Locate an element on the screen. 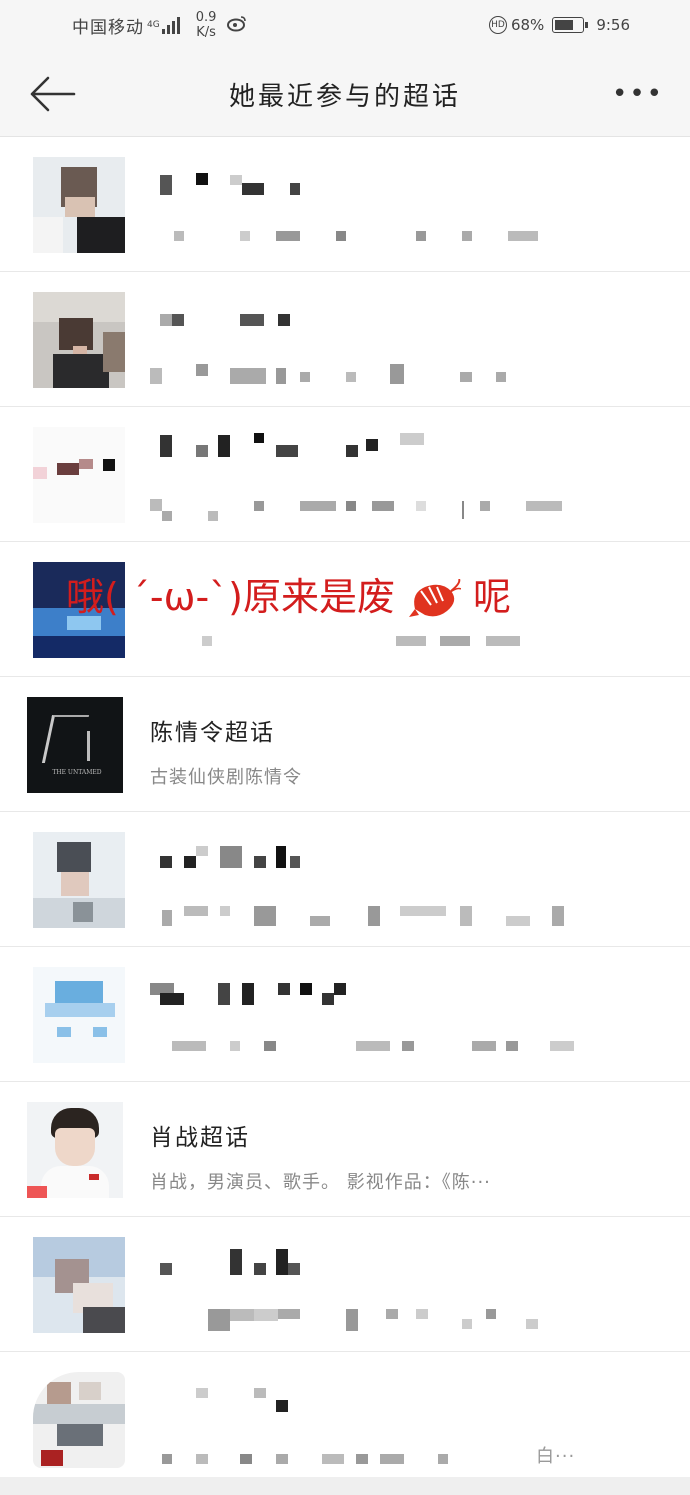  topic-title: 陈情令超话 is located at coordinates (212, 733).